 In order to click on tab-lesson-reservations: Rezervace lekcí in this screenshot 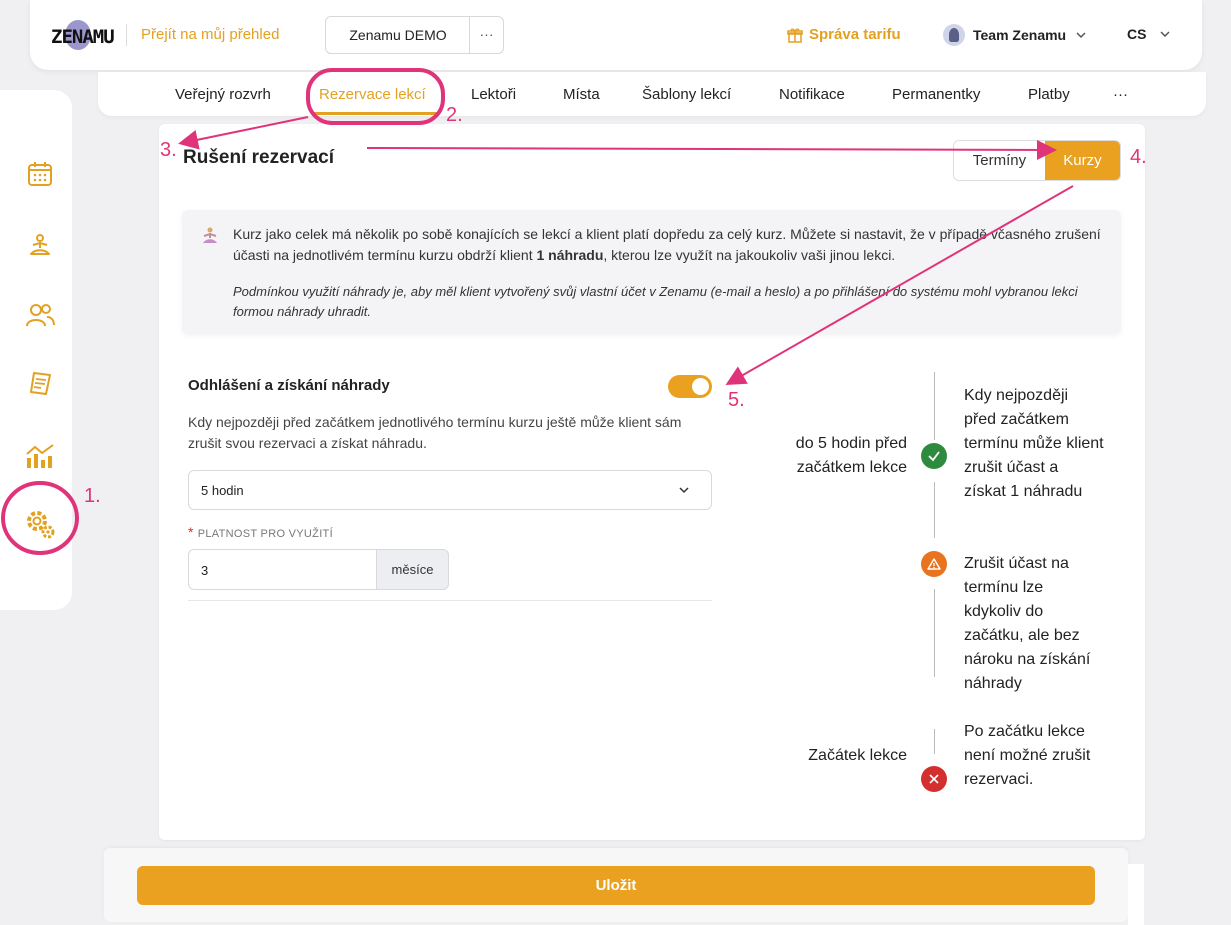, I will do `click(372, 94)`.